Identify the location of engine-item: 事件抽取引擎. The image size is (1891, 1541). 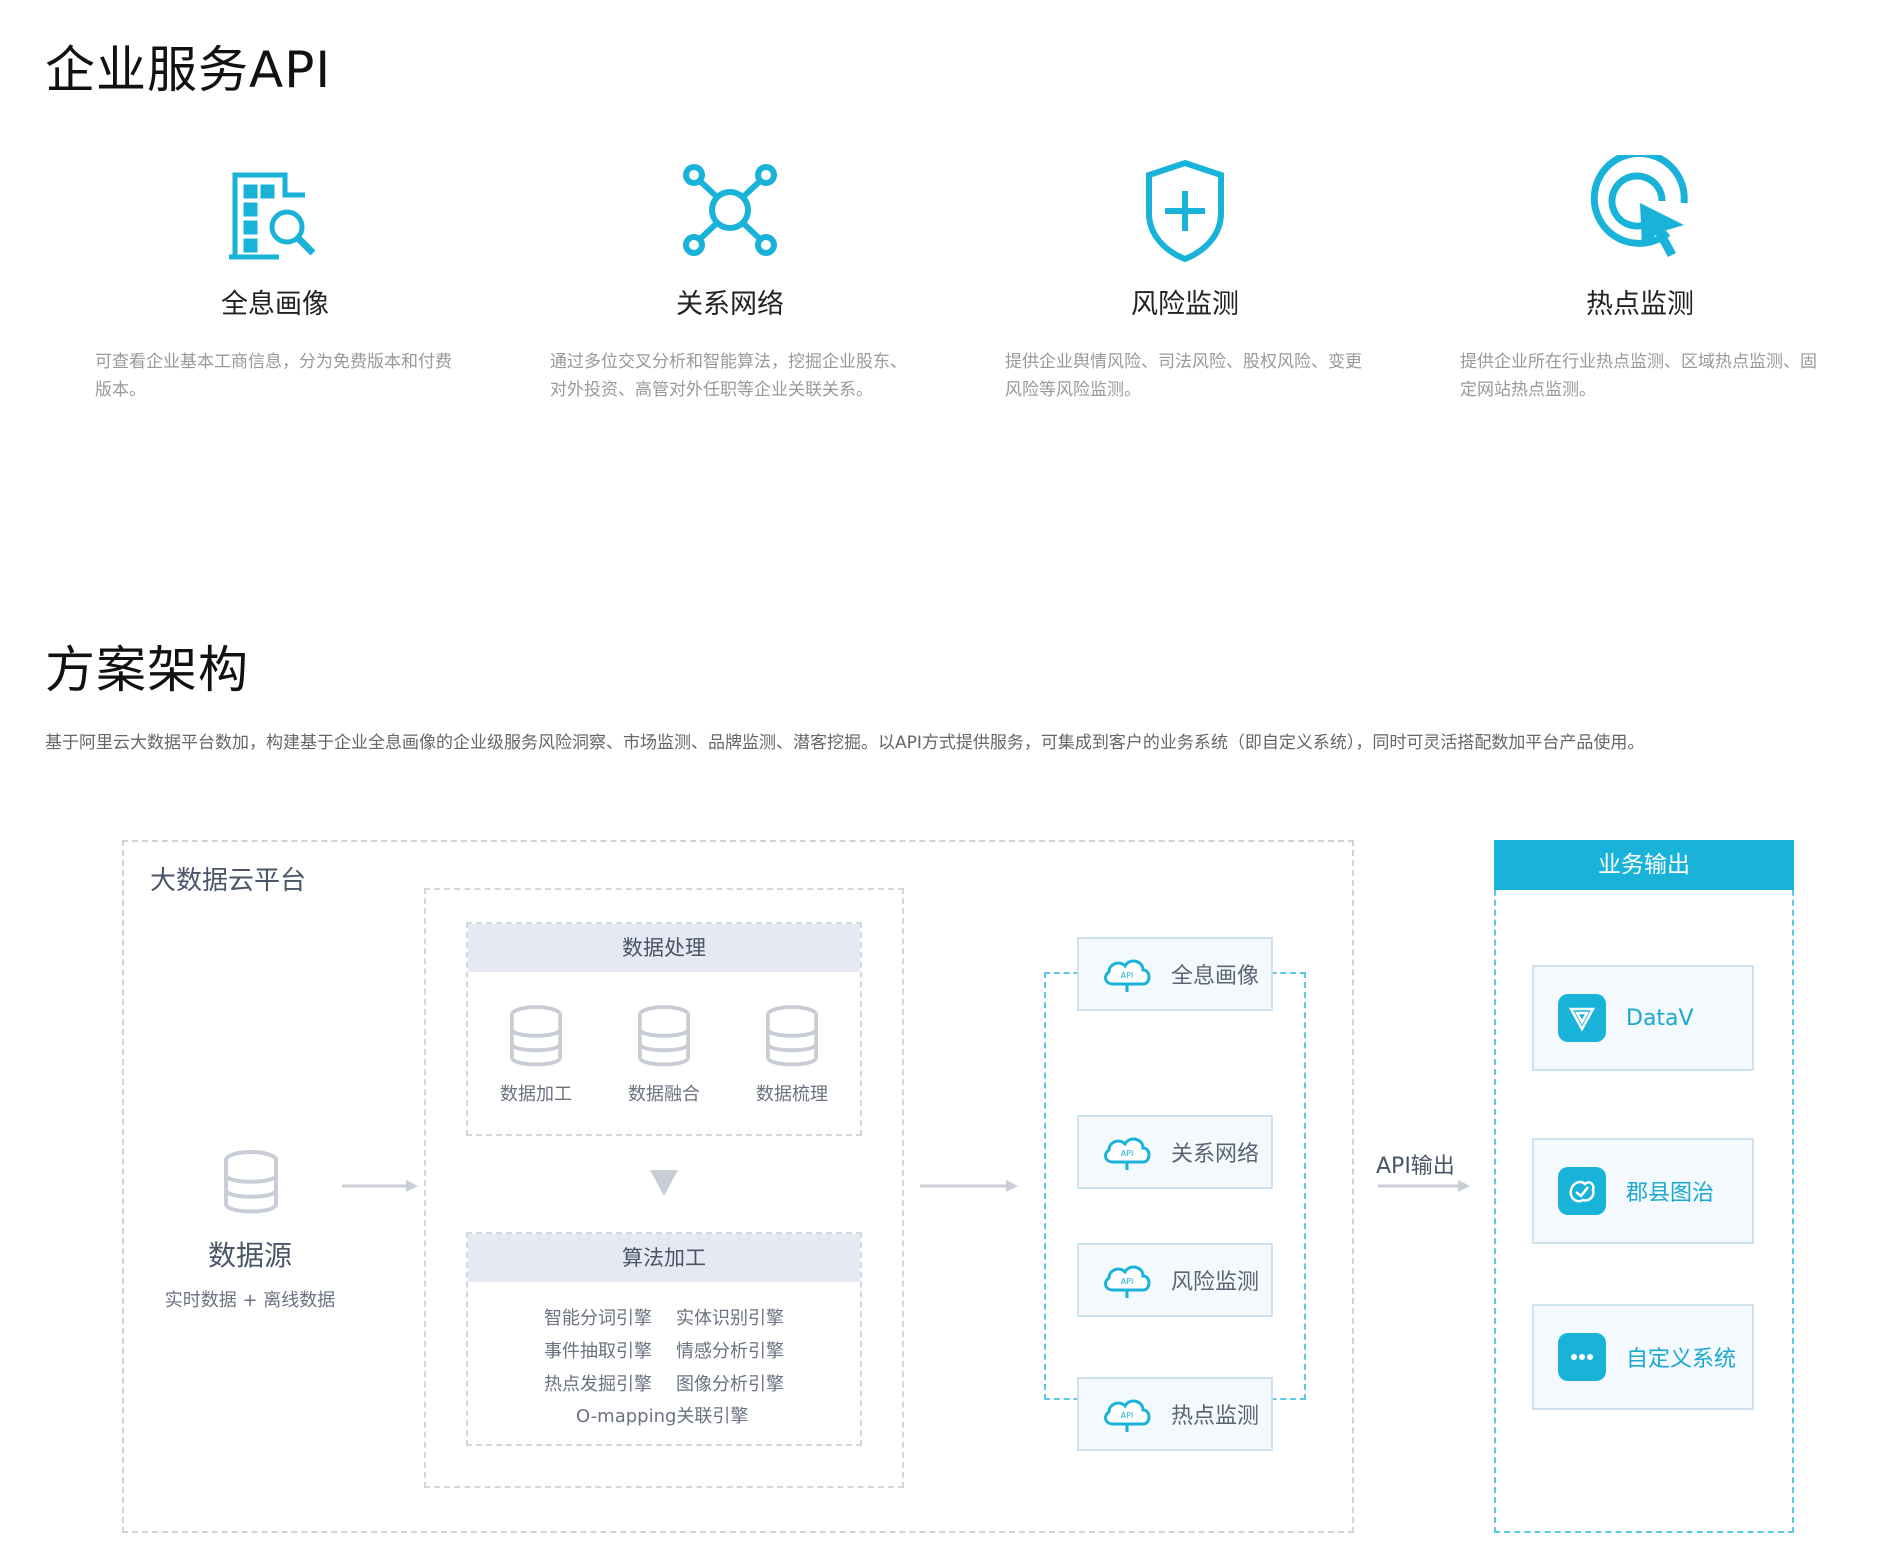
(598, 1351).